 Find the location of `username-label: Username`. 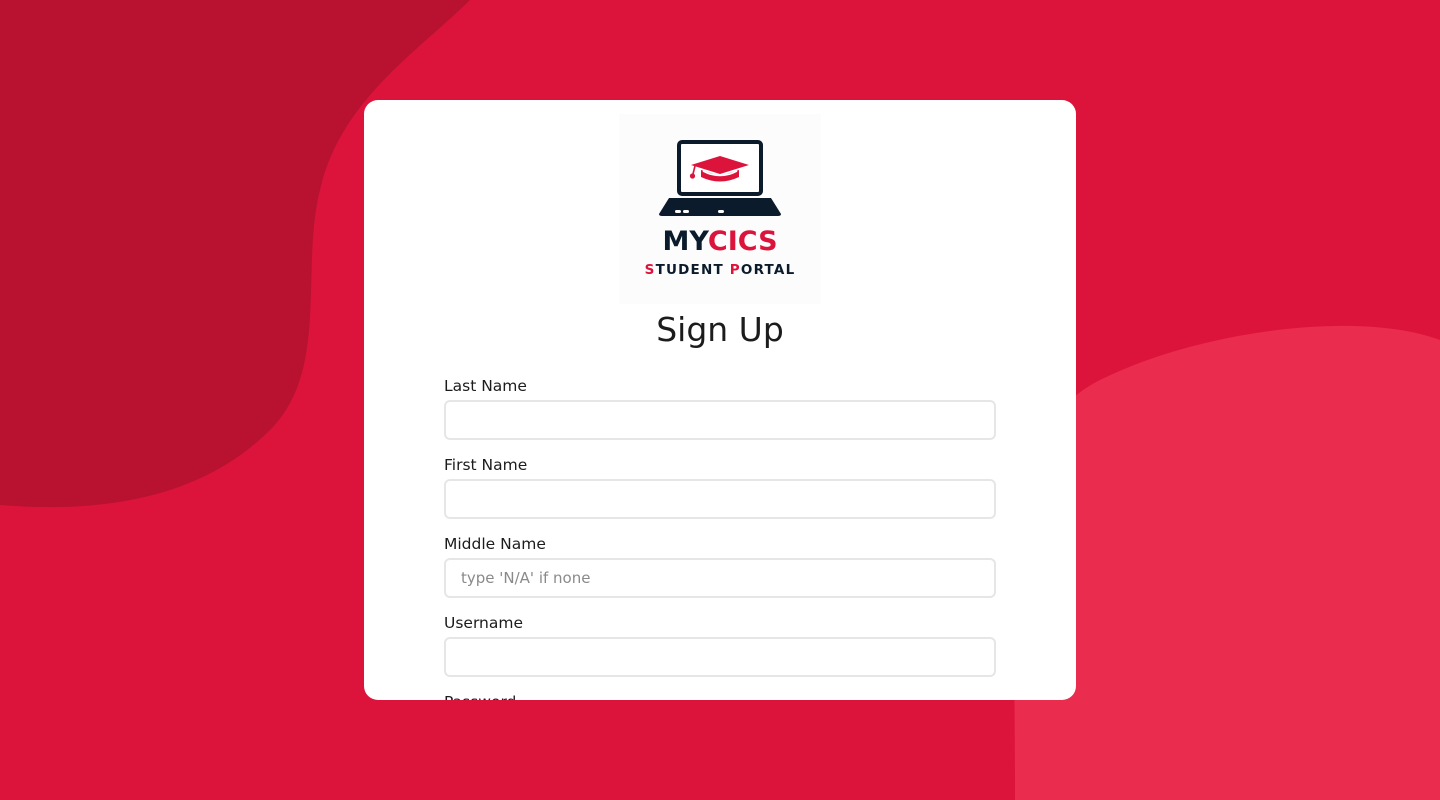

username-label: Username is located at coordinates (484, 623).